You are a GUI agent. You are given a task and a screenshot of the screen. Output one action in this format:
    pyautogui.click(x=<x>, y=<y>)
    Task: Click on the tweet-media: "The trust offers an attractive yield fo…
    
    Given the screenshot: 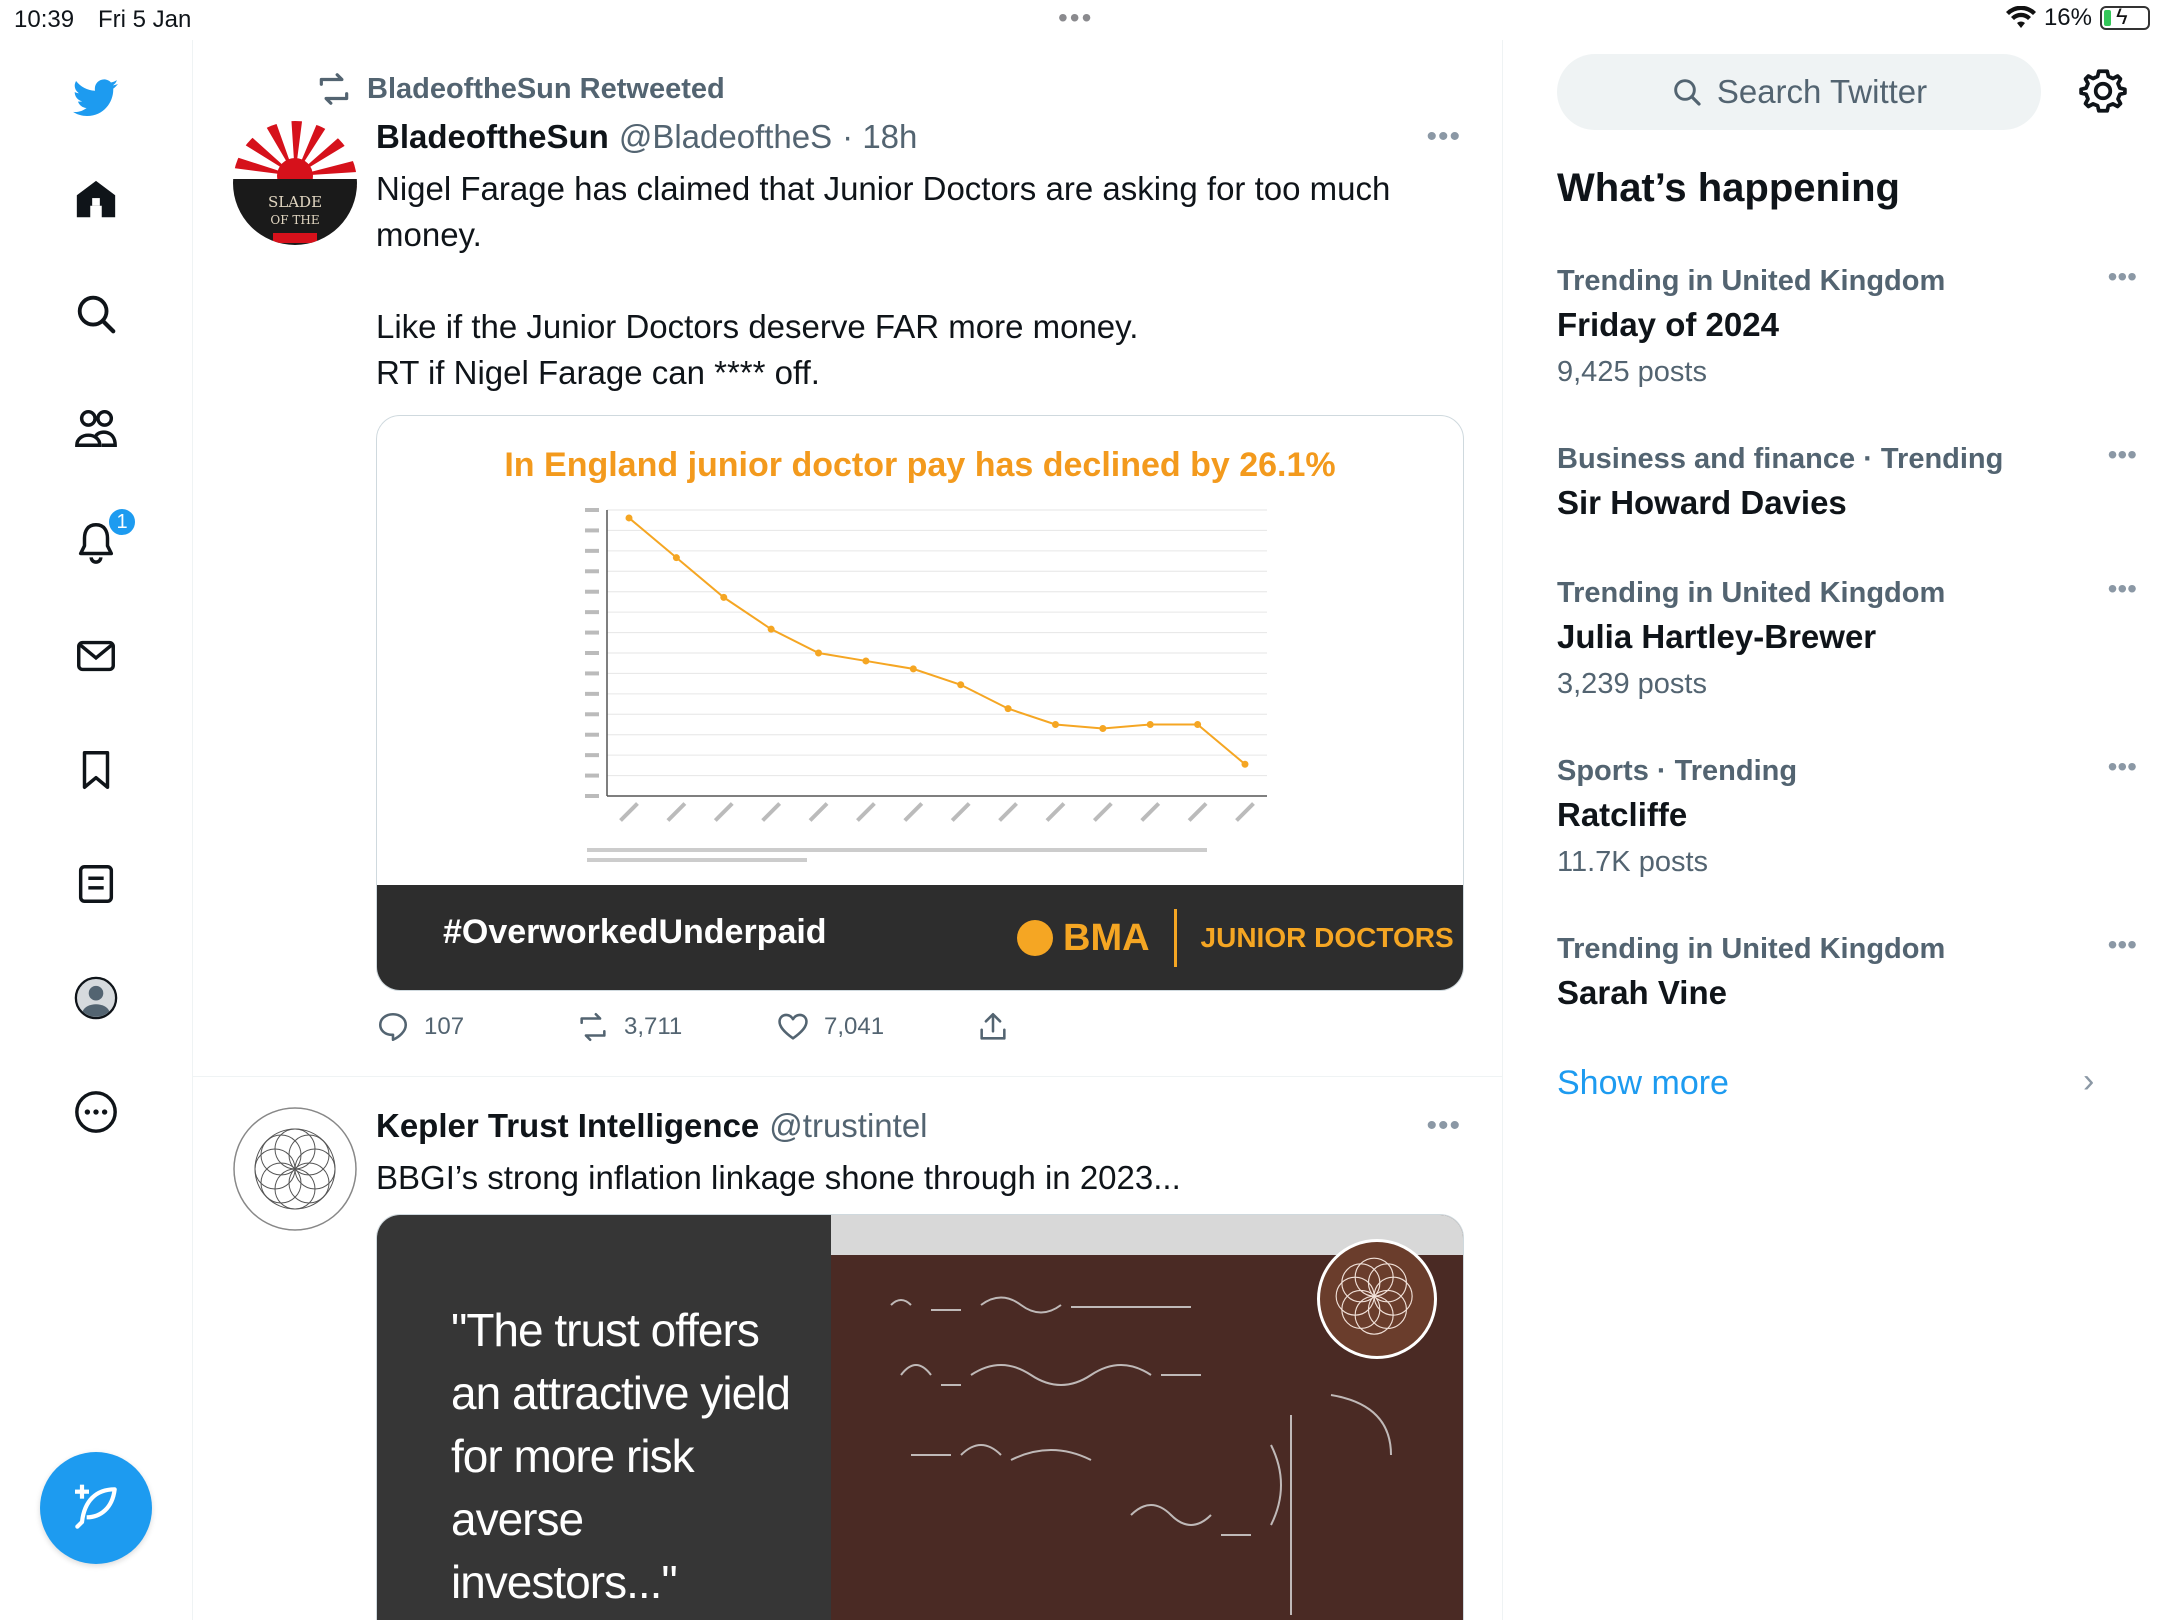 What is the action you would take?
    pyautogui.click(x=920, y=1417)
    